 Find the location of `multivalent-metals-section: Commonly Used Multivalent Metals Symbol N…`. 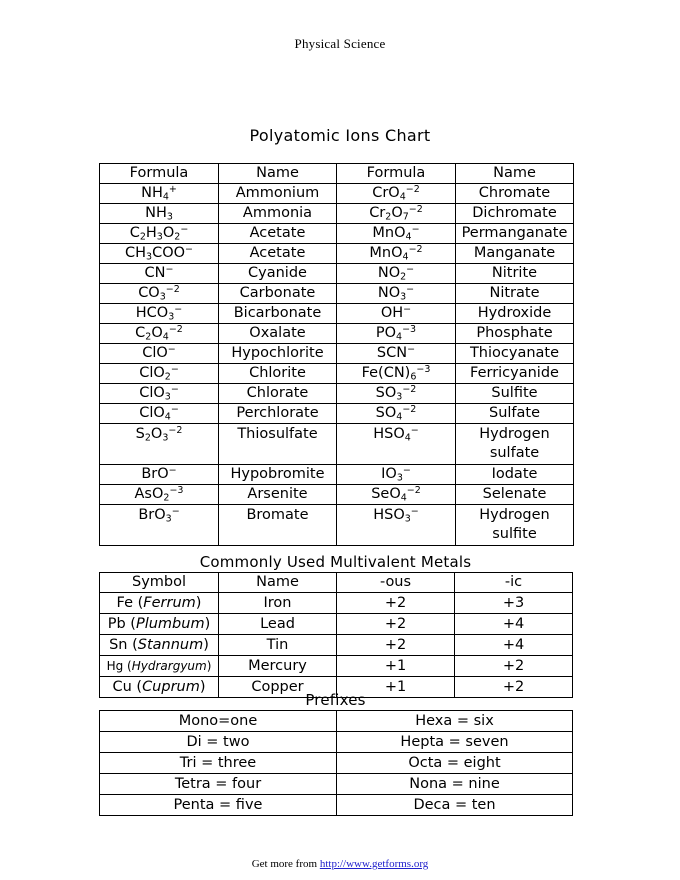

multivalent-metals-section: Commonly Used Multivalent Metals Symbol N… is located at coordinates (336, 625).